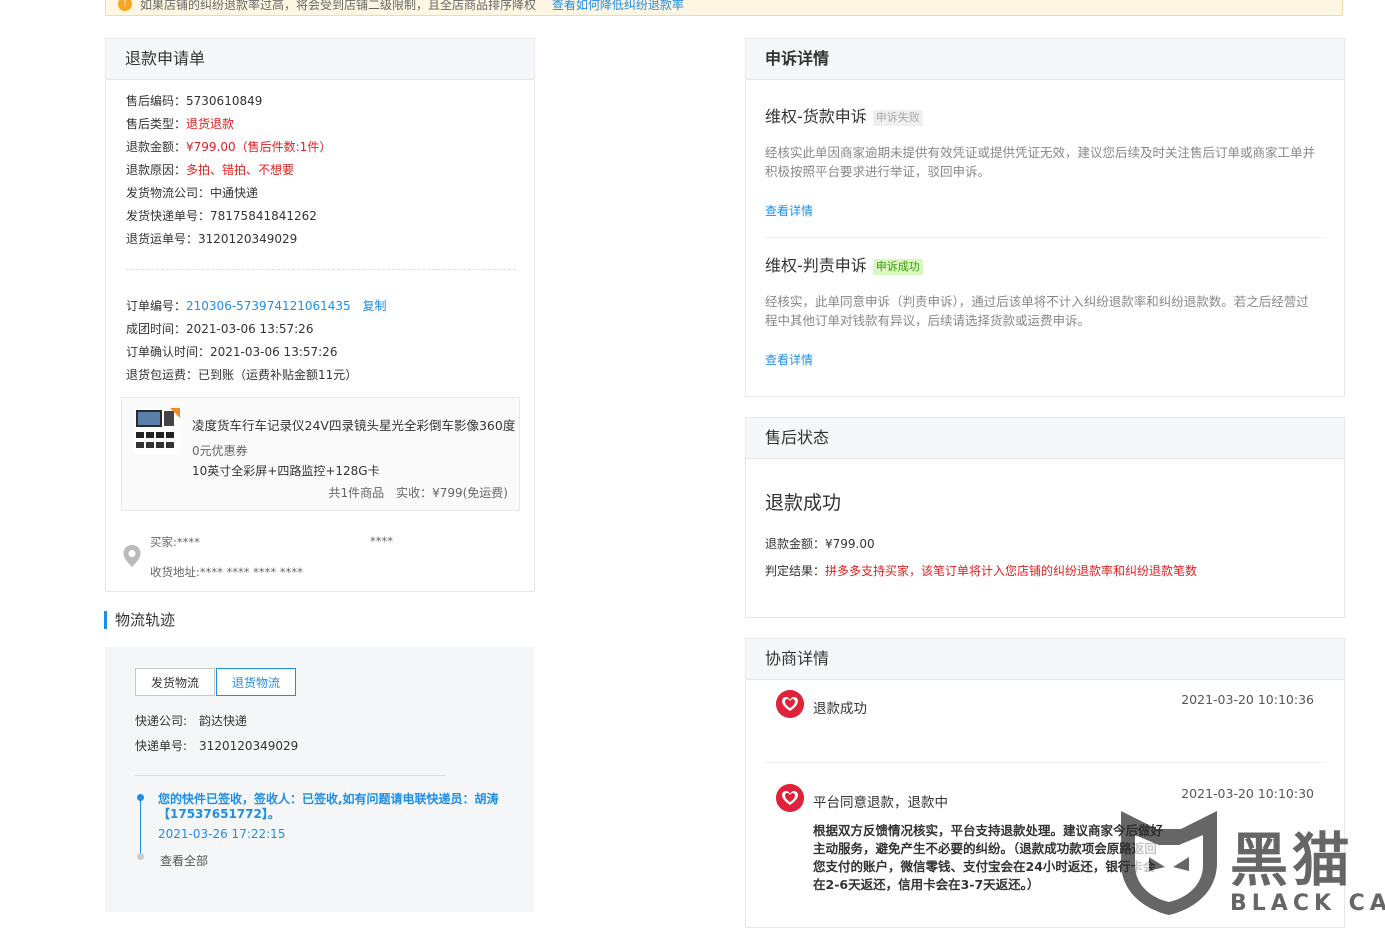 The height and width of the screenshot is (928, 1385). Describe the element at coordinates (816, 116) in the screenshot. I see `appeal-title-text: 维权-货款申诉` at that location.